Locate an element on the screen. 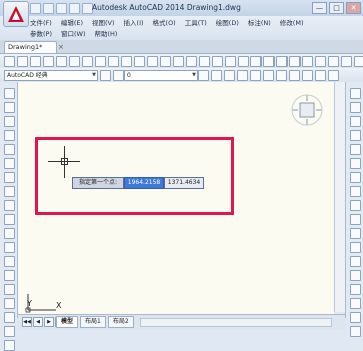 This screenshot has width=363, height=351. make-current-layer-icon is located at coordinates (203, 75).